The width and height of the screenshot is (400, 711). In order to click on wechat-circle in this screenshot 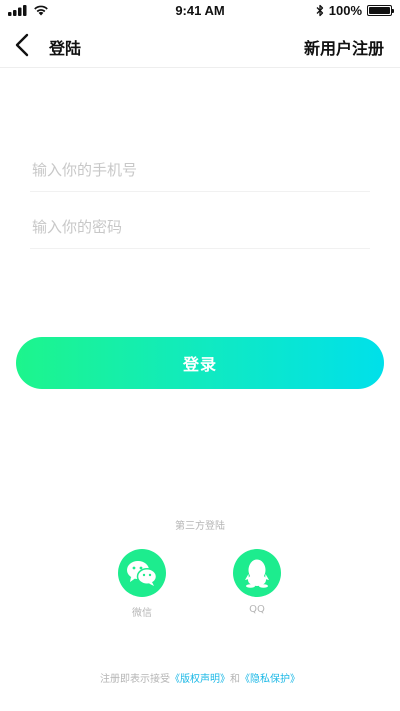, I will do `click(142, 573)`.